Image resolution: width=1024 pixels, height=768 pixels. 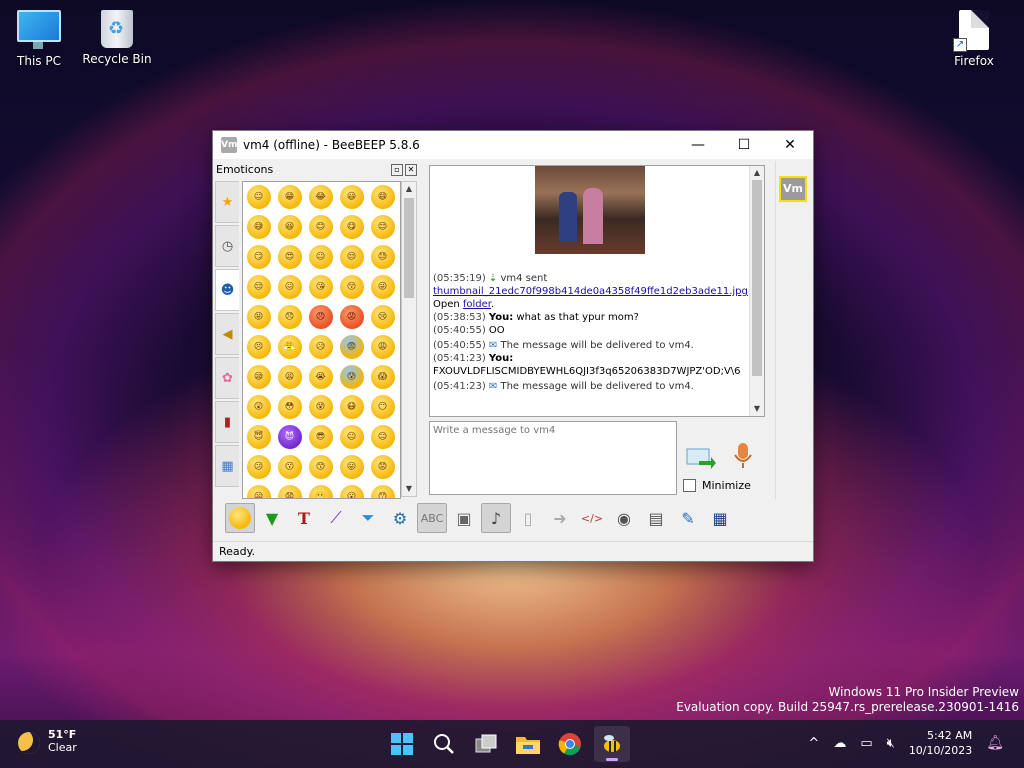 I want to click on color-button: ⟋, so click(x=336, y=518).